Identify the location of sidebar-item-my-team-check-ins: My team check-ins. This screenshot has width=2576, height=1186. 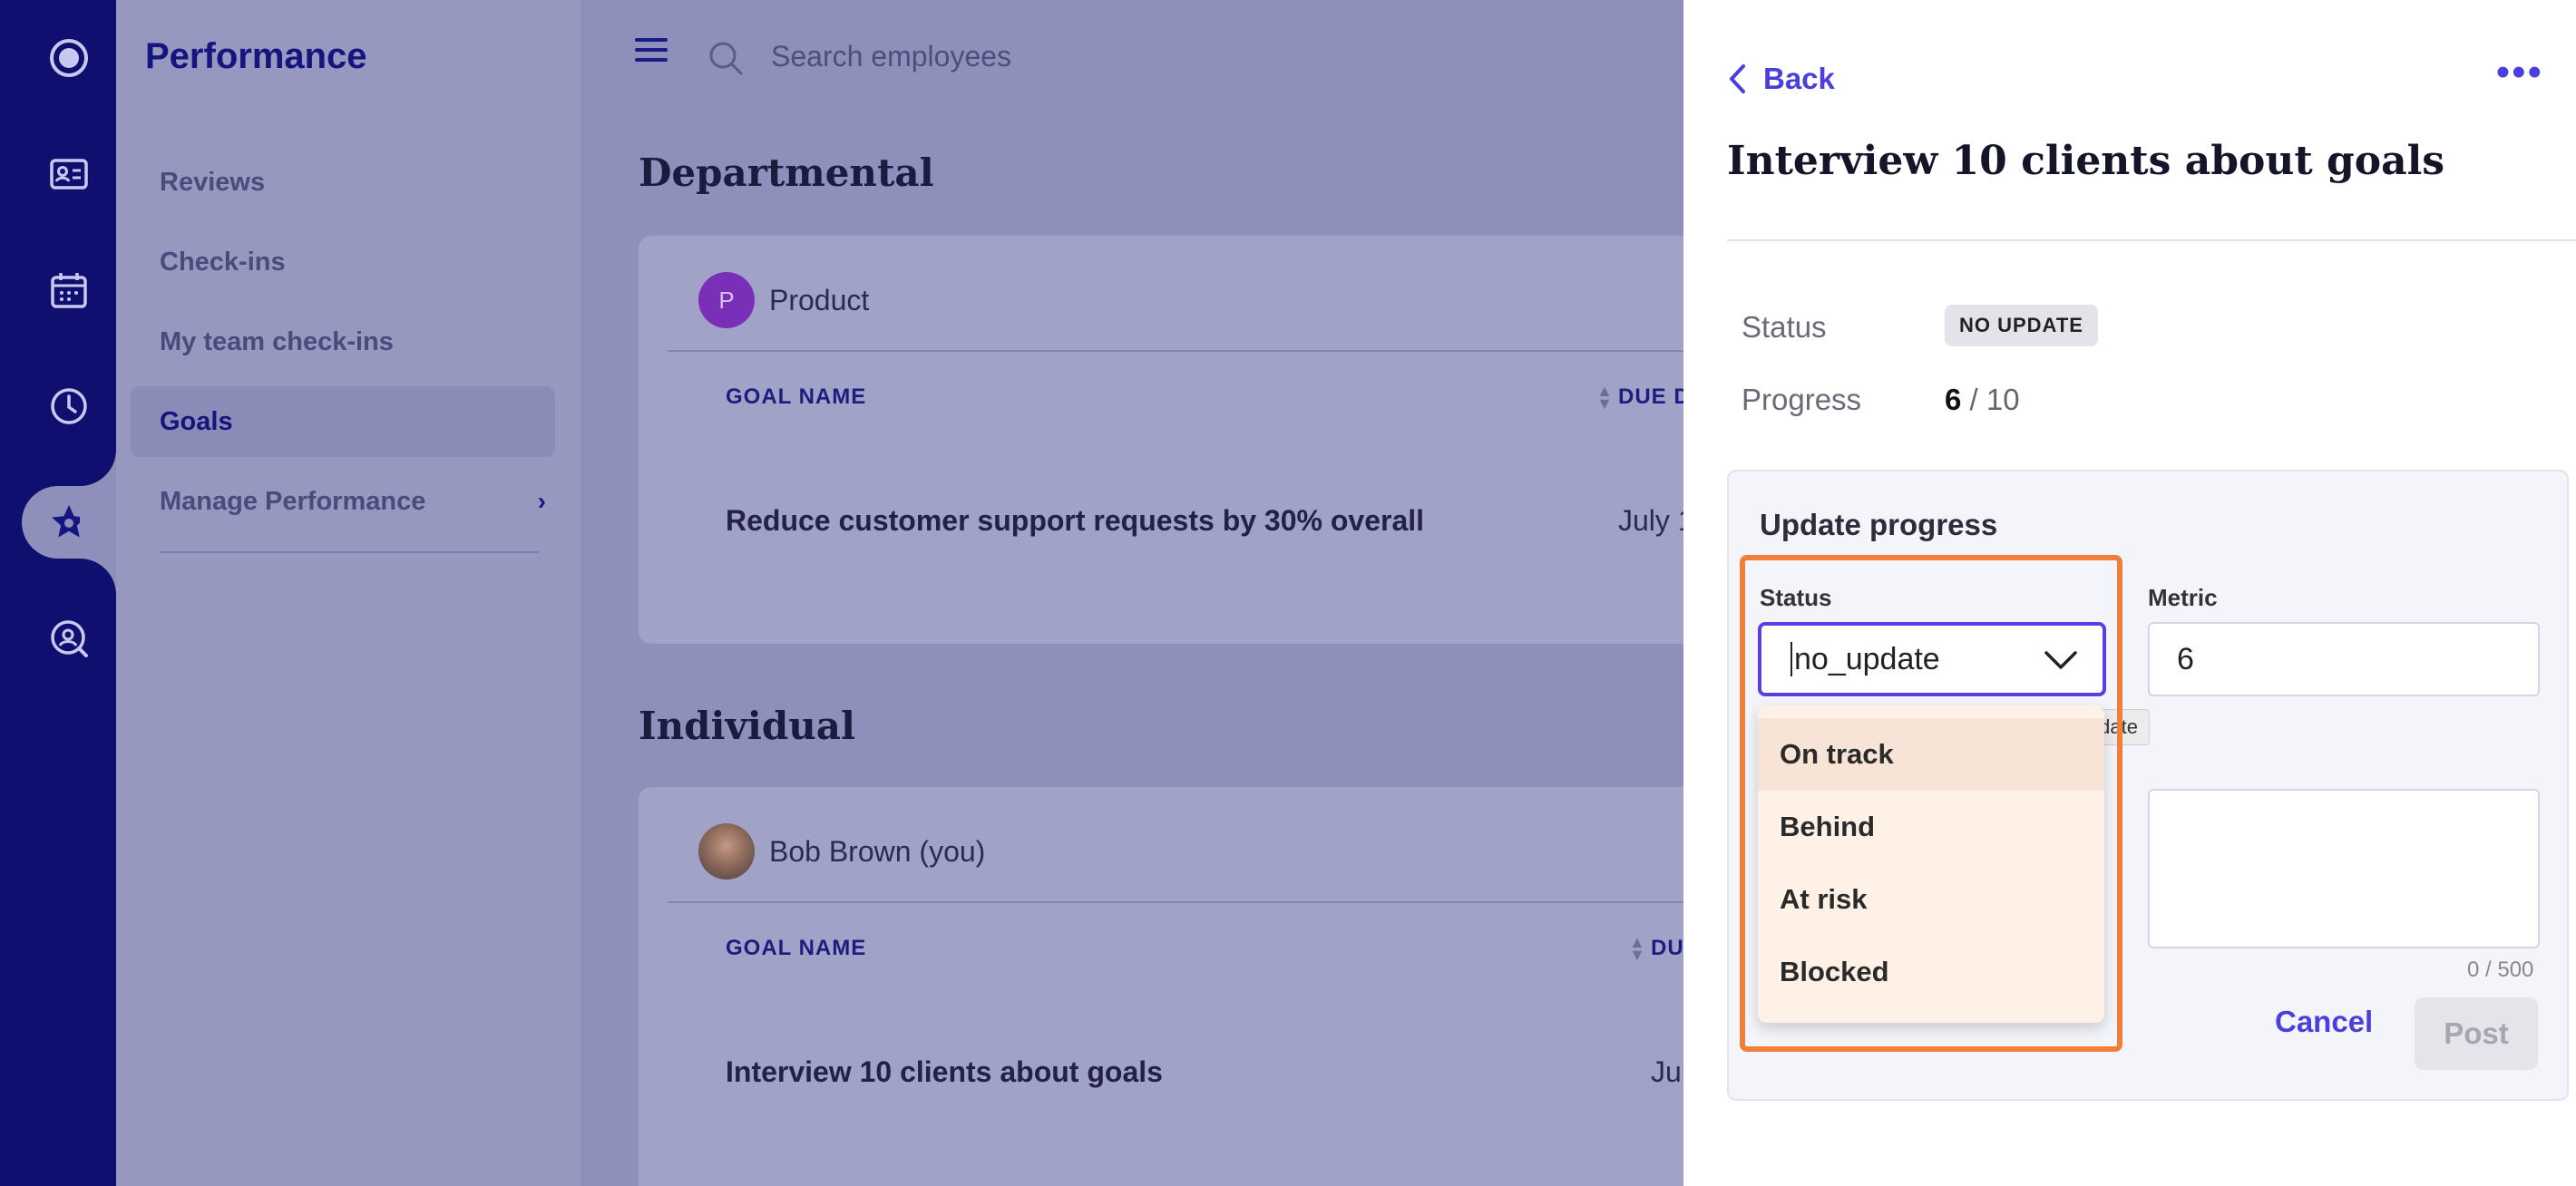
(343, 341).